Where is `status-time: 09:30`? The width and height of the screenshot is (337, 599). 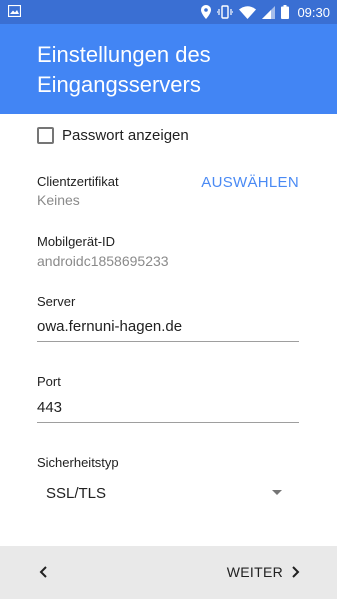 status-time: 09:30 is located at coordinates (313, 12).